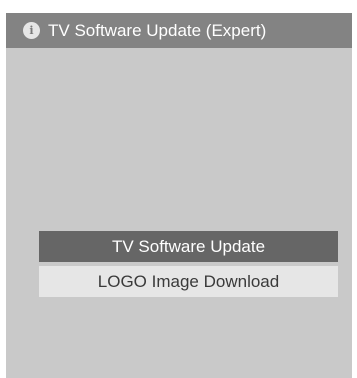  What do you see at coordinates (188, 246) in the screenshot?
I see `menu-item-tv-software-update: TV Software Update` at bounding box center [188, 246].